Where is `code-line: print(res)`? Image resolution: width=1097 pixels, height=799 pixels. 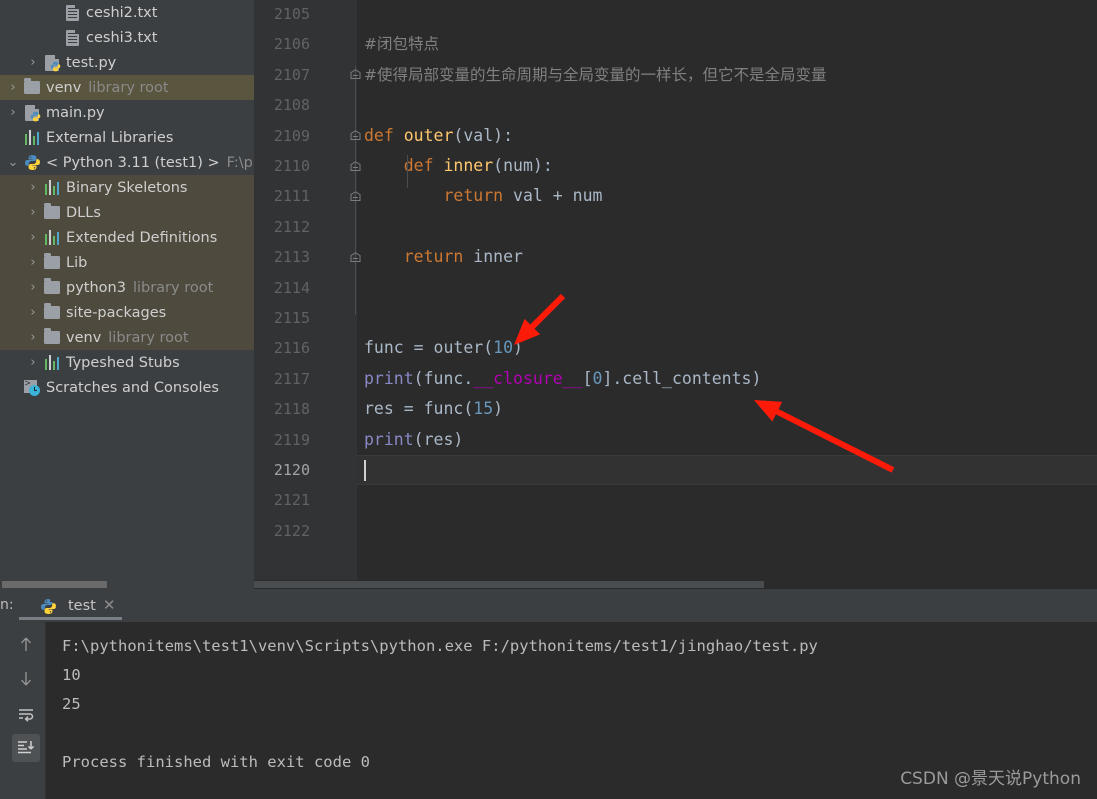
code-line: print(res) is located at coordinates (413, 440).